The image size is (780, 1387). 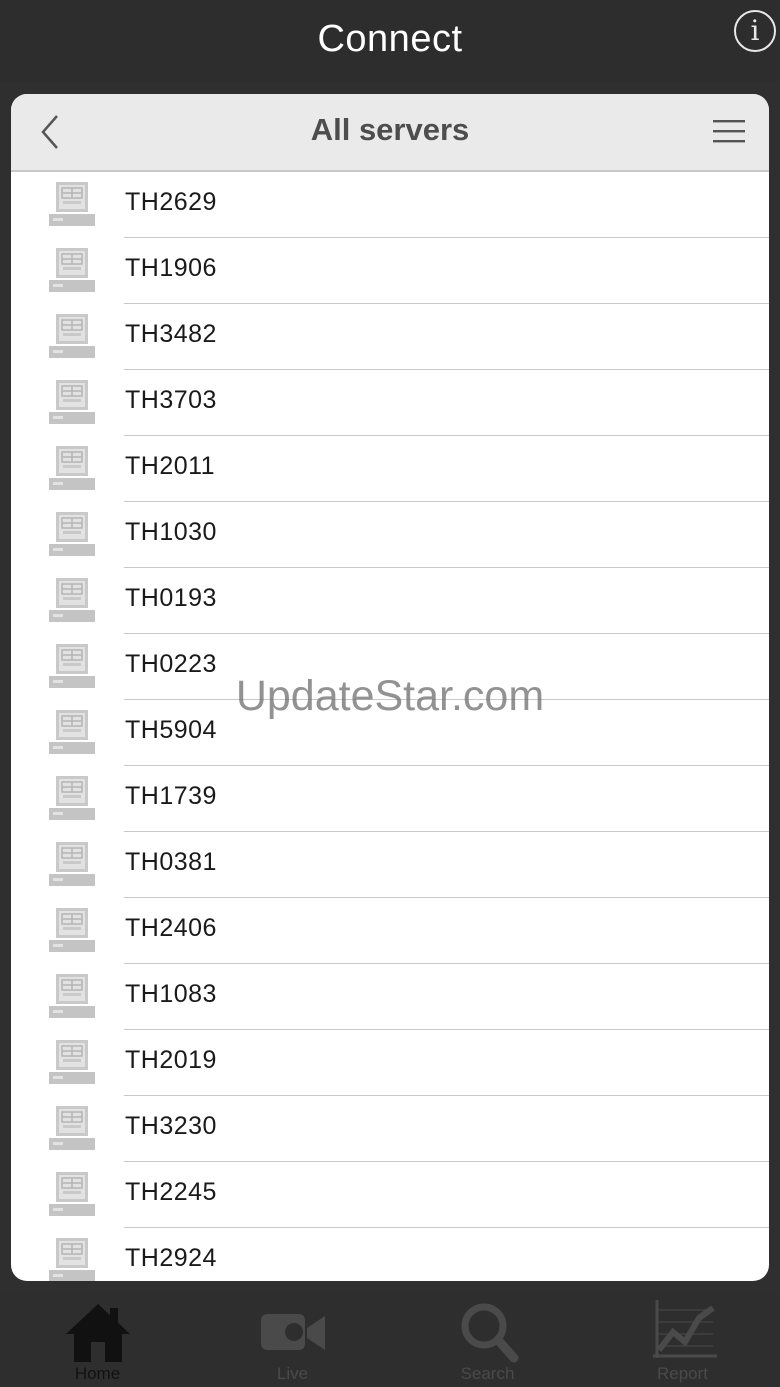 What do you see at coordinates (292, 1373) in the screenshot?
I see `tab-live-label: Live` at bounding box center [292, 1373].